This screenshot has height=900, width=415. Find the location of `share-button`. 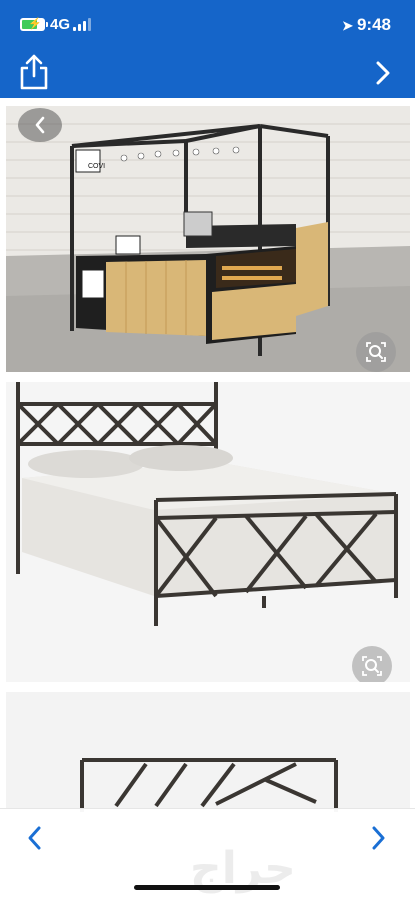

share-button is located at coordinates (34, 72).